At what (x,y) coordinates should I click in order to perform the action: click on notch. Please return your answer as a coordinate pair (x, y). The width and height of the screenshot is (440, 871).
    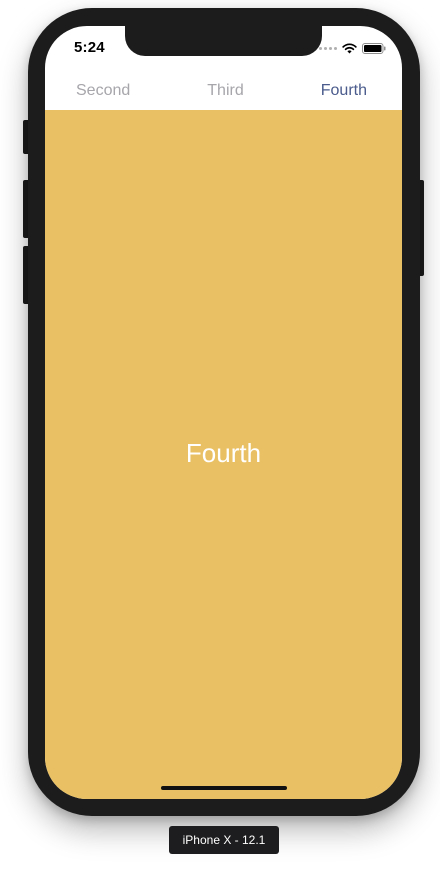
    Looking at the image, I should click on (223, 41).